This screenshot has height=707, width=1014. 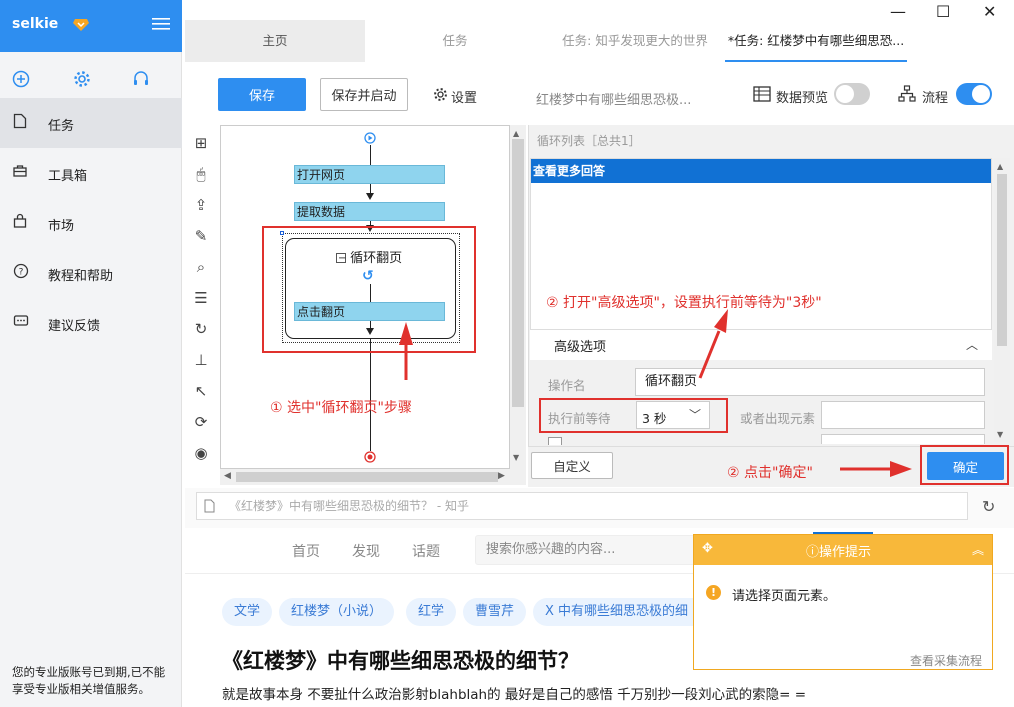 I want to click on annotation-step2-confirm: ② 点击"确定", so click(x=770, y=473).